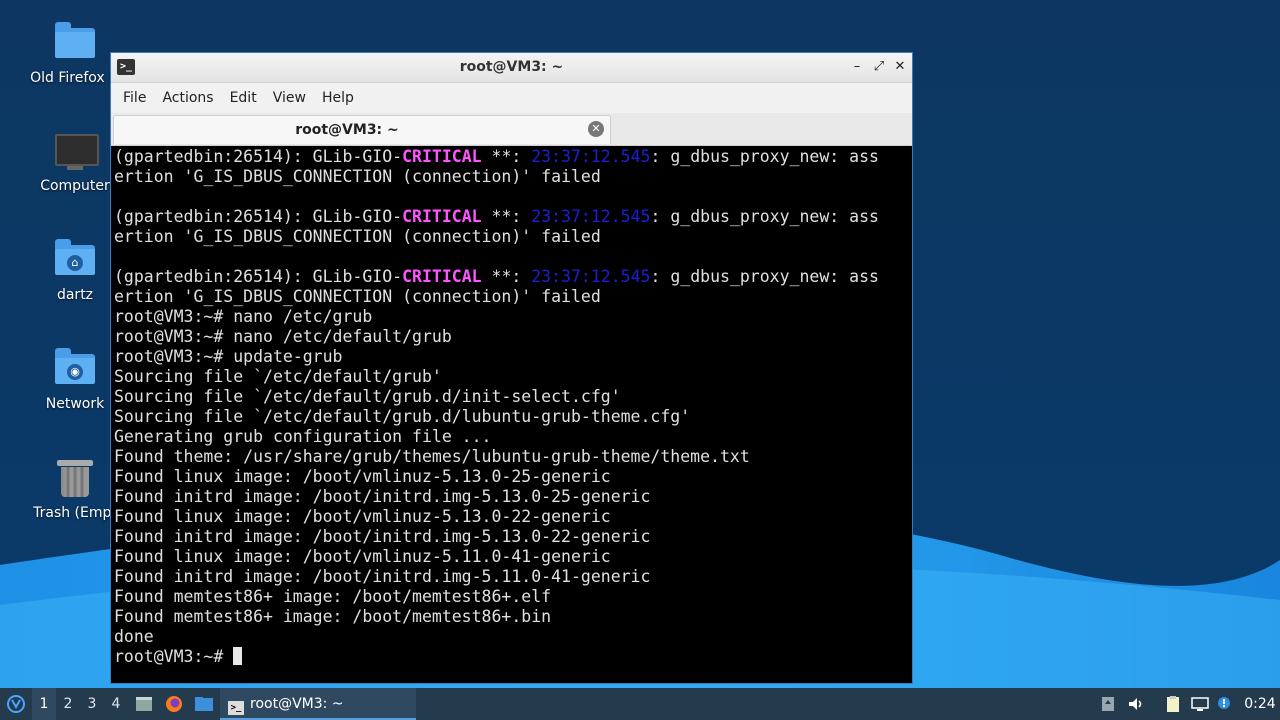 This screenshot has height=720, width=1280. Describe the element at coordinates (1108, 704) in the screenshot. I see `updates-icon` at that location.